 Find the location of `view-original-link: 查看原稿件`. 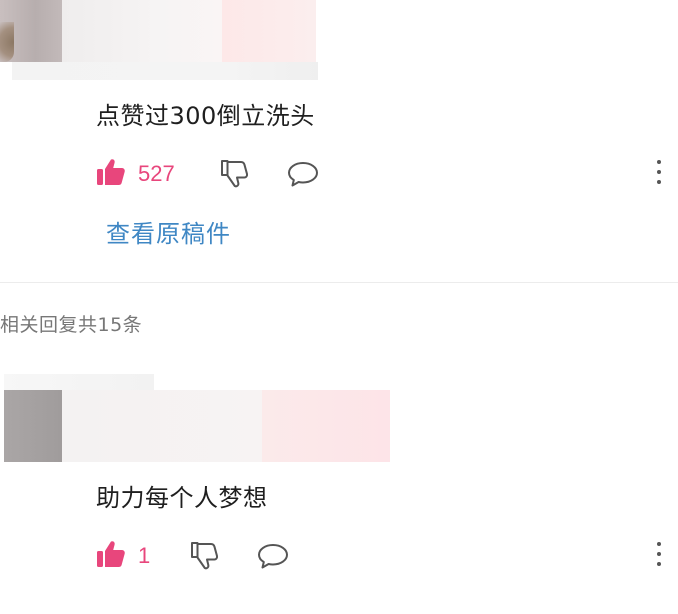

view-original-link: 查看原稿件 is located at coordinates (168, 231).